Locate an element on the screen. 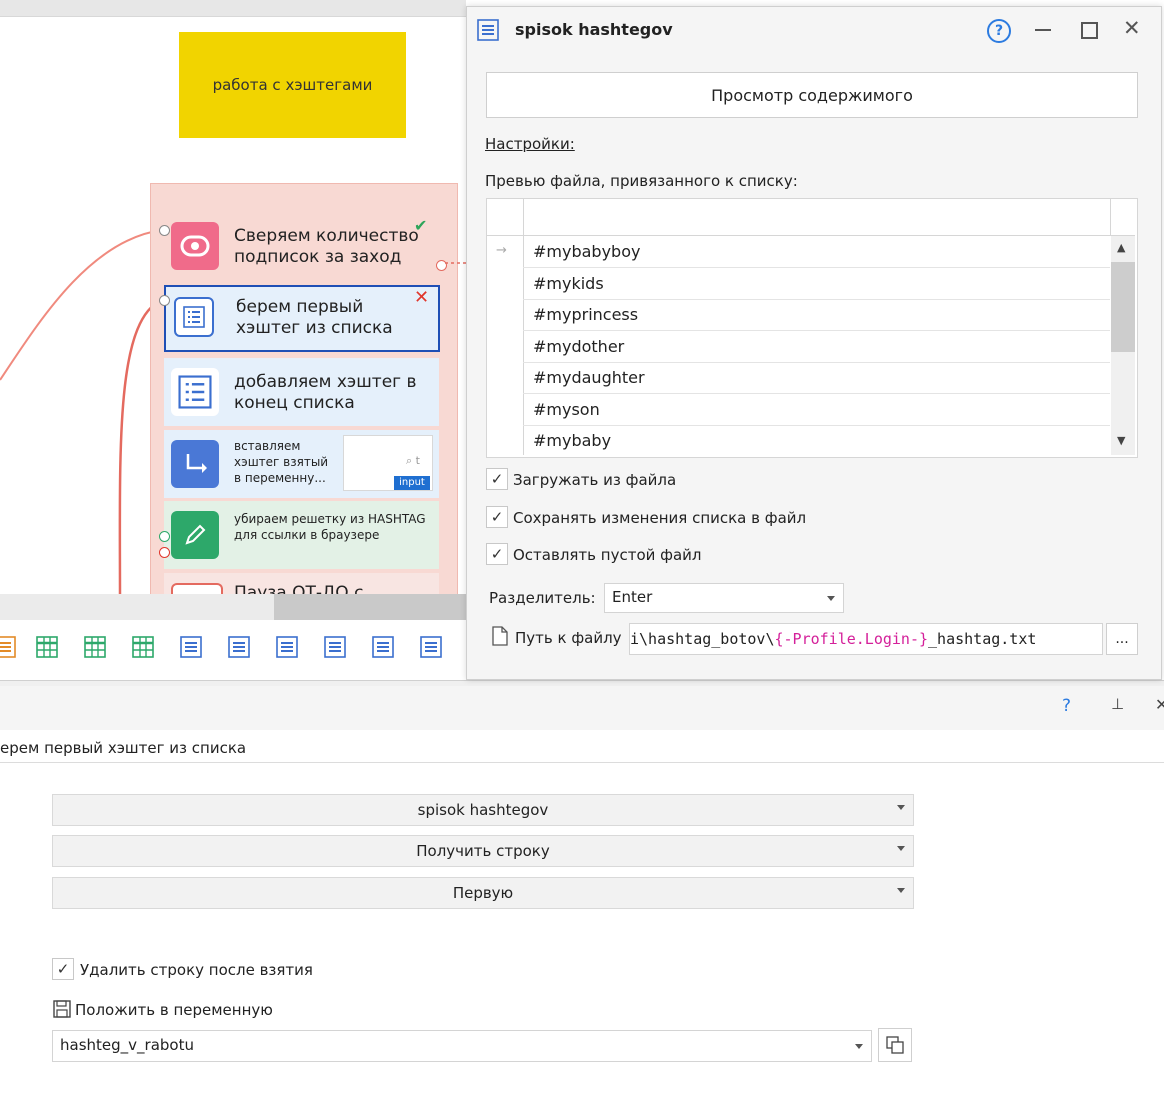 The image size is (1164, 1116). position-select-value: Первую is located at coordinates (483, 893).